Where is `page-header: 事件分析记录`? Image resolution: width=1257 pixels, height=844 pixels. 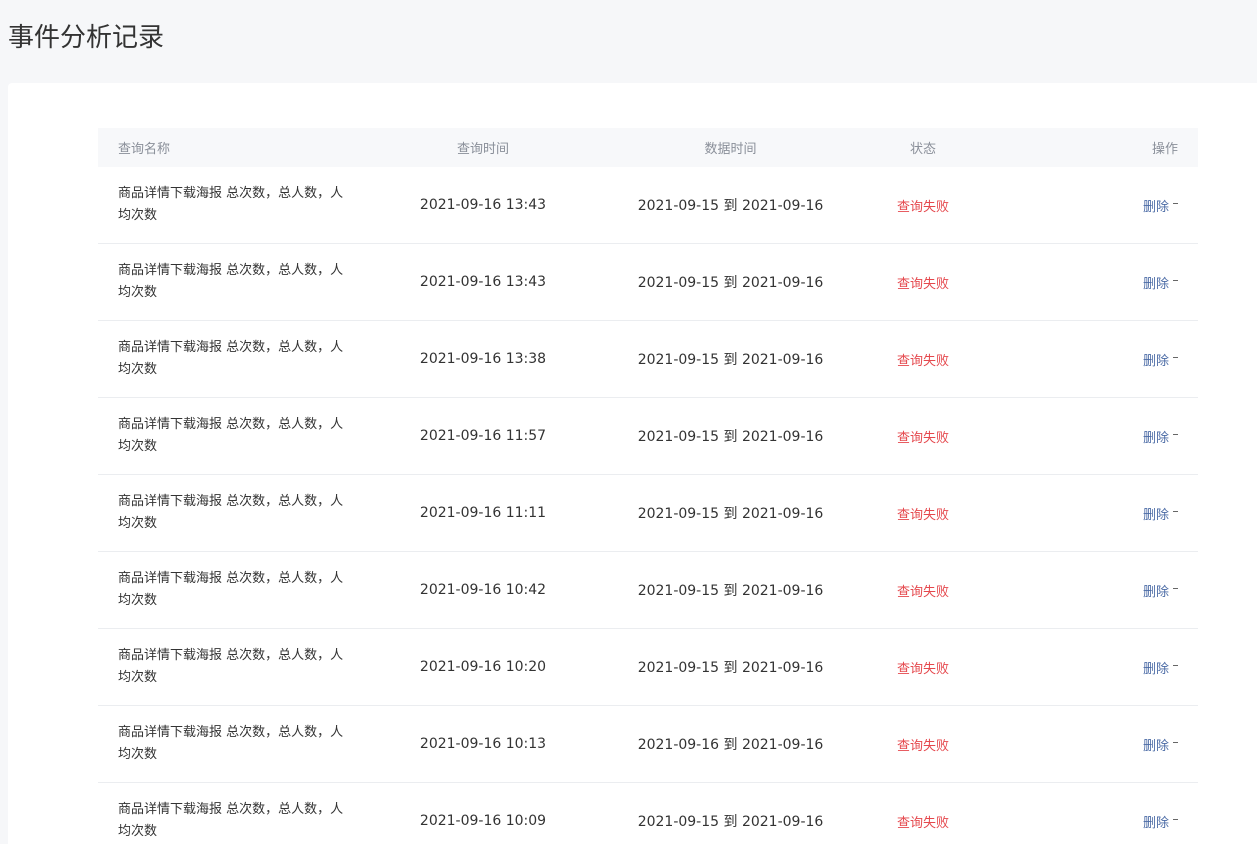 page-header: 事件分析记录 is located at coordinates (628, 41).